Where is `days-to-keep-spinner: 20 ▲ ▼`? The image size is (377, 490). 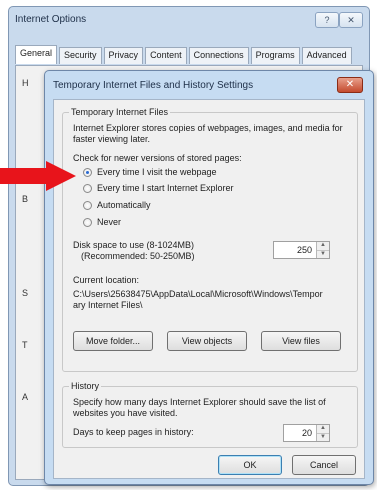
days-to-keep-spinner: 20 ▲ ▼ is located at coordinates (306, 433).